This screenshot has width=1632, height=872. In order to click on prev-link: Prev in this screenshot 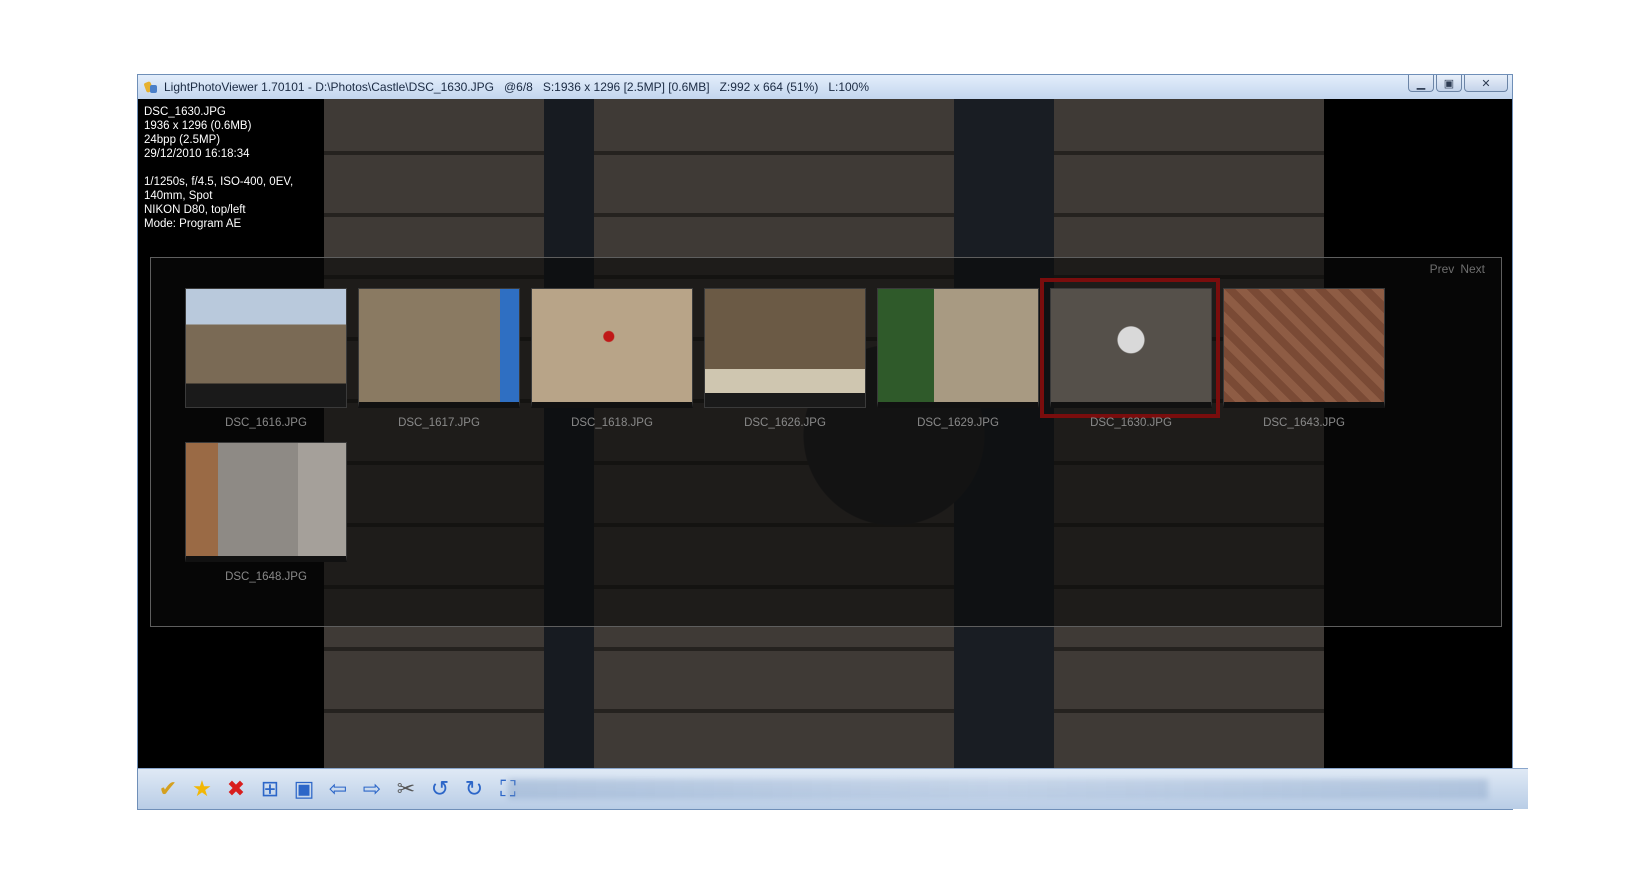, I will do `click(1442, 269)`.